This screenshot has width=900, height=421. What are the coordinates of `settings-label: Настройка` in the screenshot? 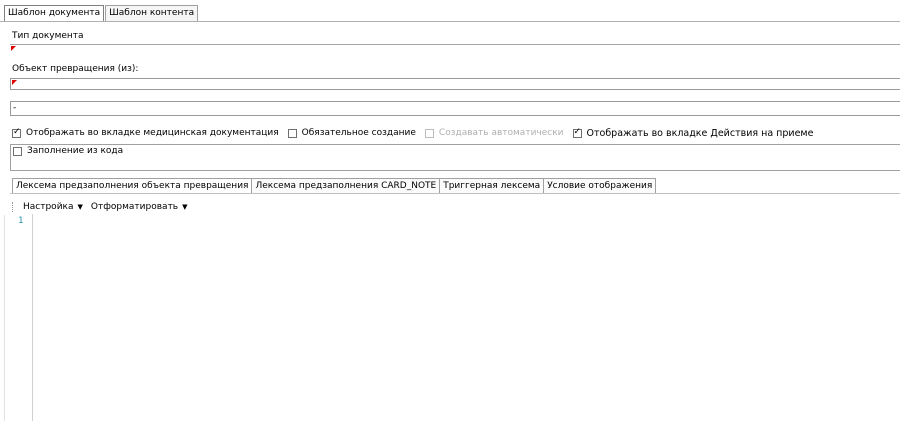 It's located at (48, 207).